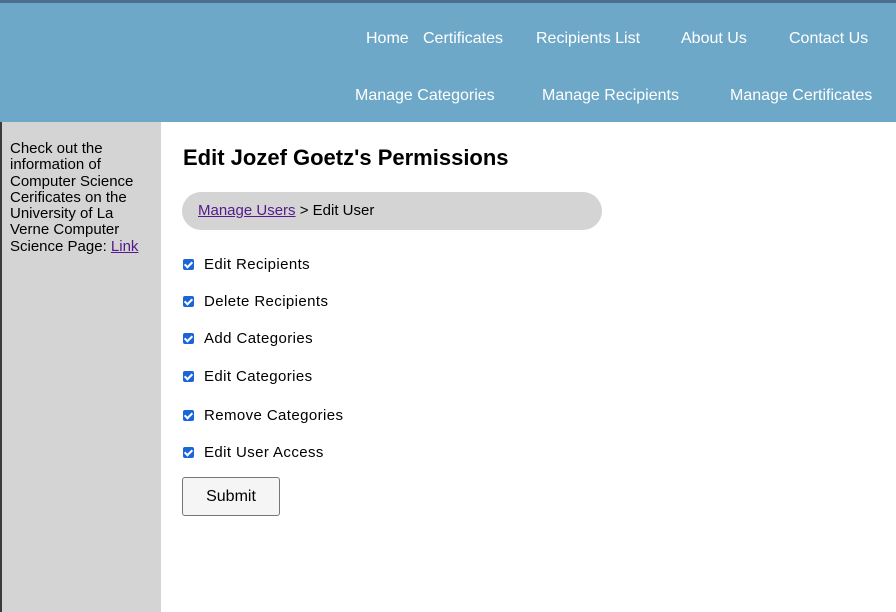 Image resolution: width=896 pixels, height=612 pixels. I want to click on permission-add-categories: Add Categories, so click(248, 338).